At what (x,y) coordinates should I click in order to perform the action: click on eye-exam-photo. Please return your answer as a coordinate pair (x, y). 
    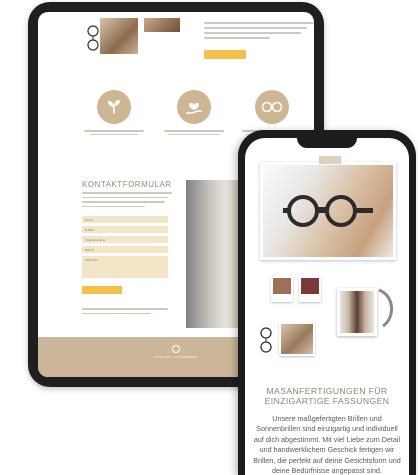
    Looking at the image, I should click on (328, 211).